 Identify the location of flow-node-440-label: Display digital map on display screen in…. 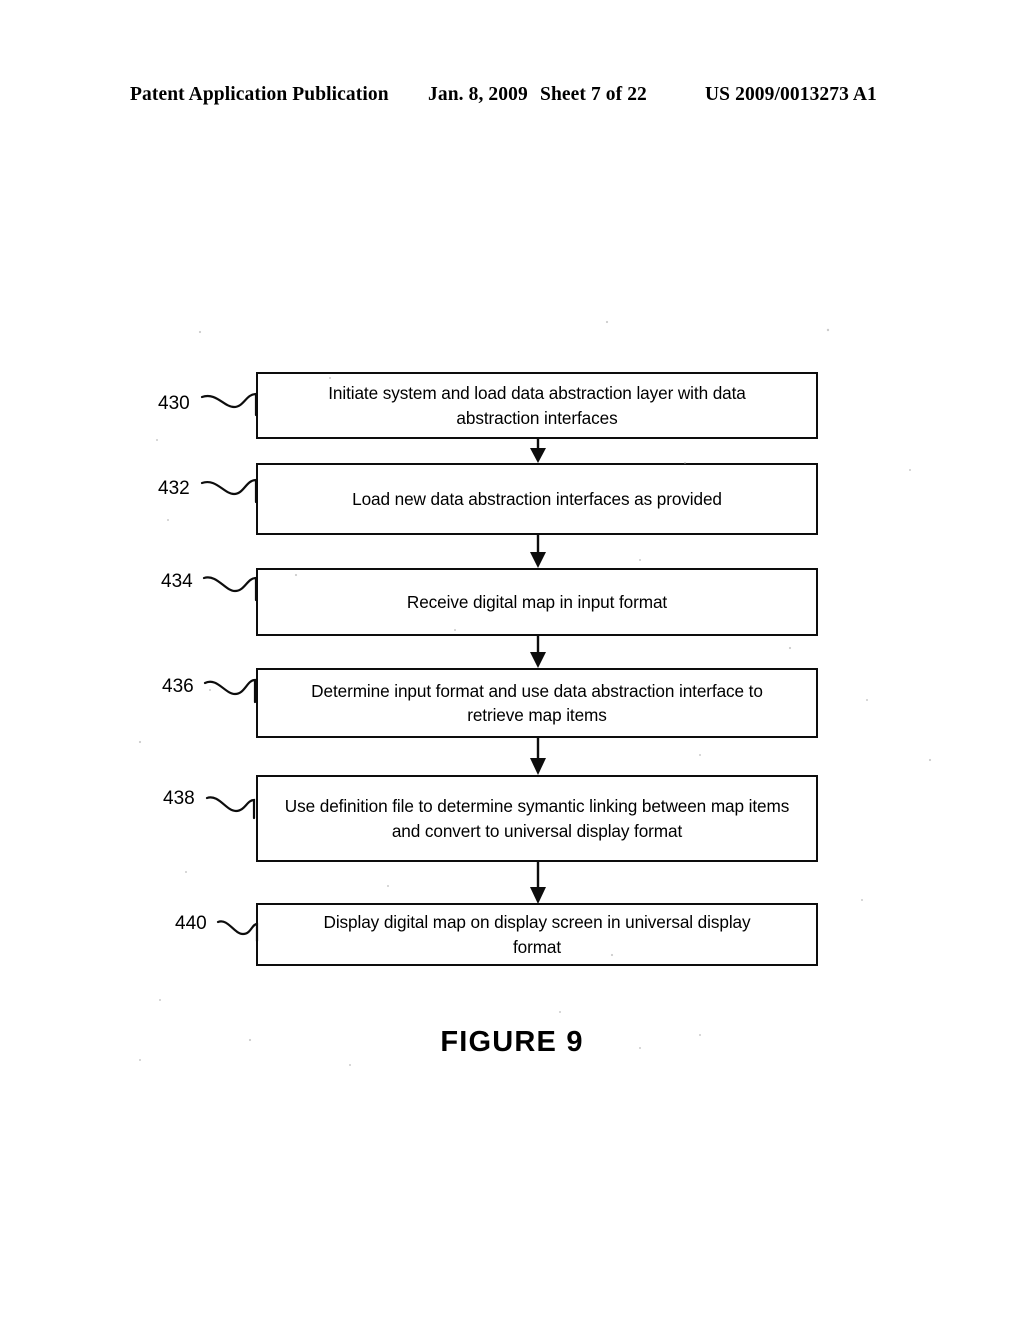
(537, 934).